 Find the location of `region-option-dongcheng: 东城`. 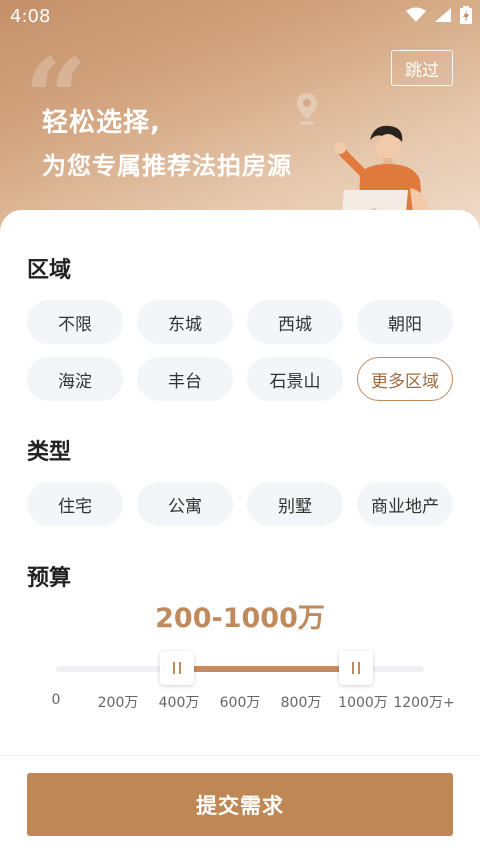

region-option-dongcheng: 东城 is located at coordinates (185, 322).